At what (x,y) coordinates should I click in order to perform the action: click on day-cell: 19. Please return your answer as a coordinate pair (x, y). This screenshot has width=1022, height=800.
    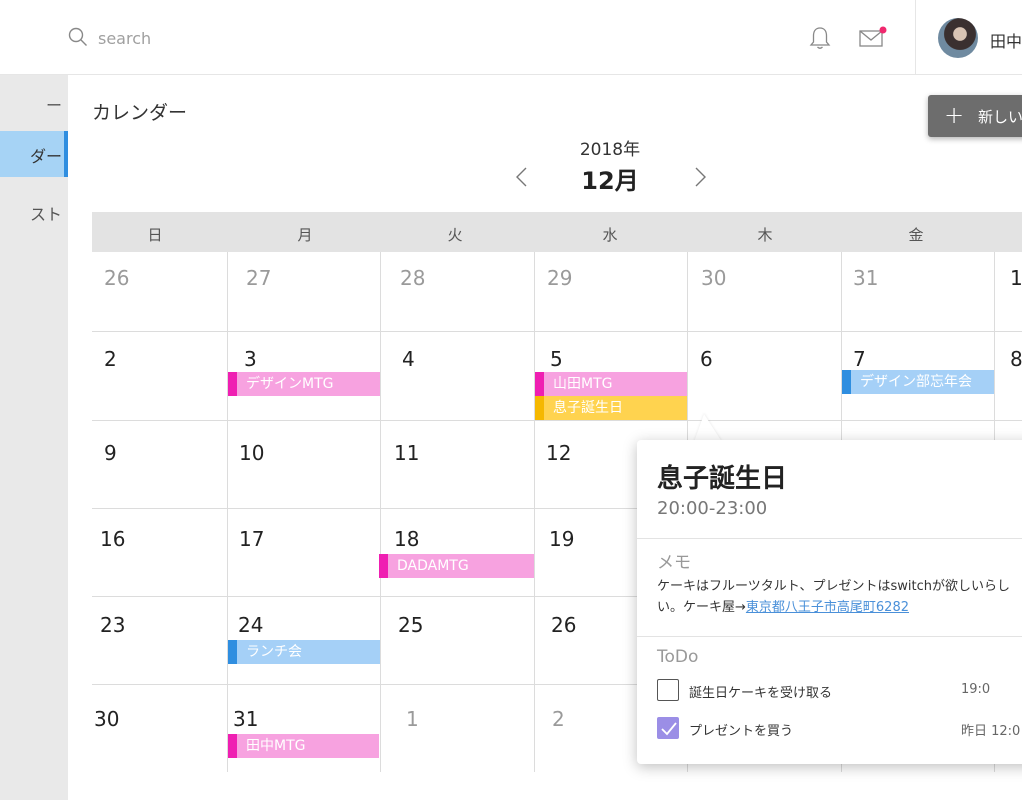
    Looking at the image, I should click on (561, 539).